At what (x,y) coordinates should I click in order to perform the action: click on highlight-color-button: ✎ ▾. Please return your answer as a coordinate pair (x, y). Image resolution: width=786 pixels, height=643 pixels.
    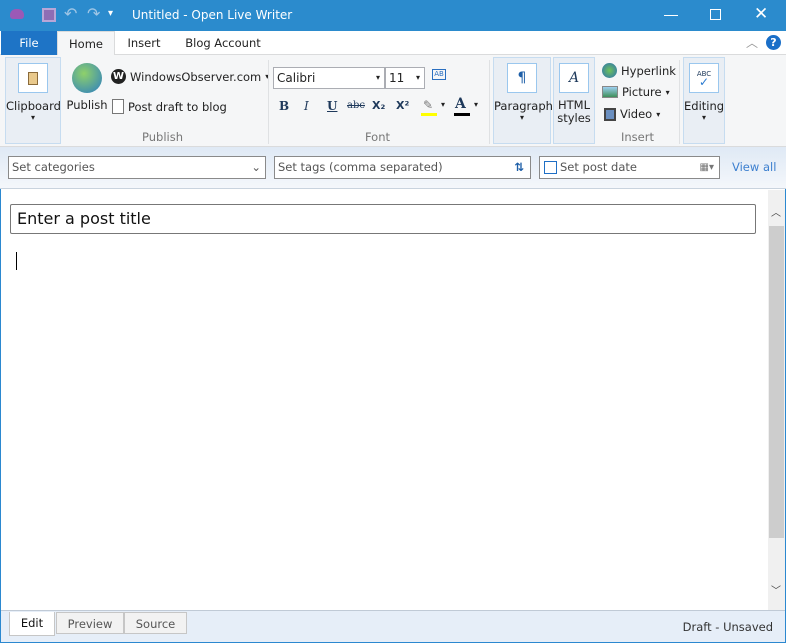
    Looking at the image, I should click on (435, 107).